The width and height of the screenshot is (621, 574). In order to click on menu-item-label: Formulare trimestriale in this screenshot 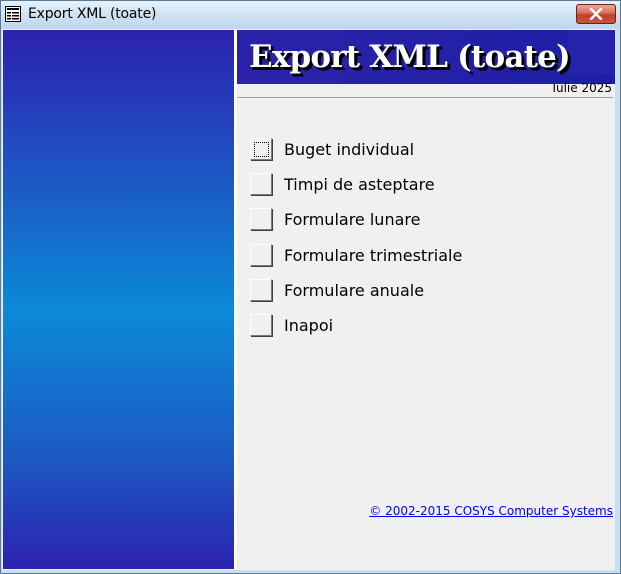, I will do `click(373, 255)`.